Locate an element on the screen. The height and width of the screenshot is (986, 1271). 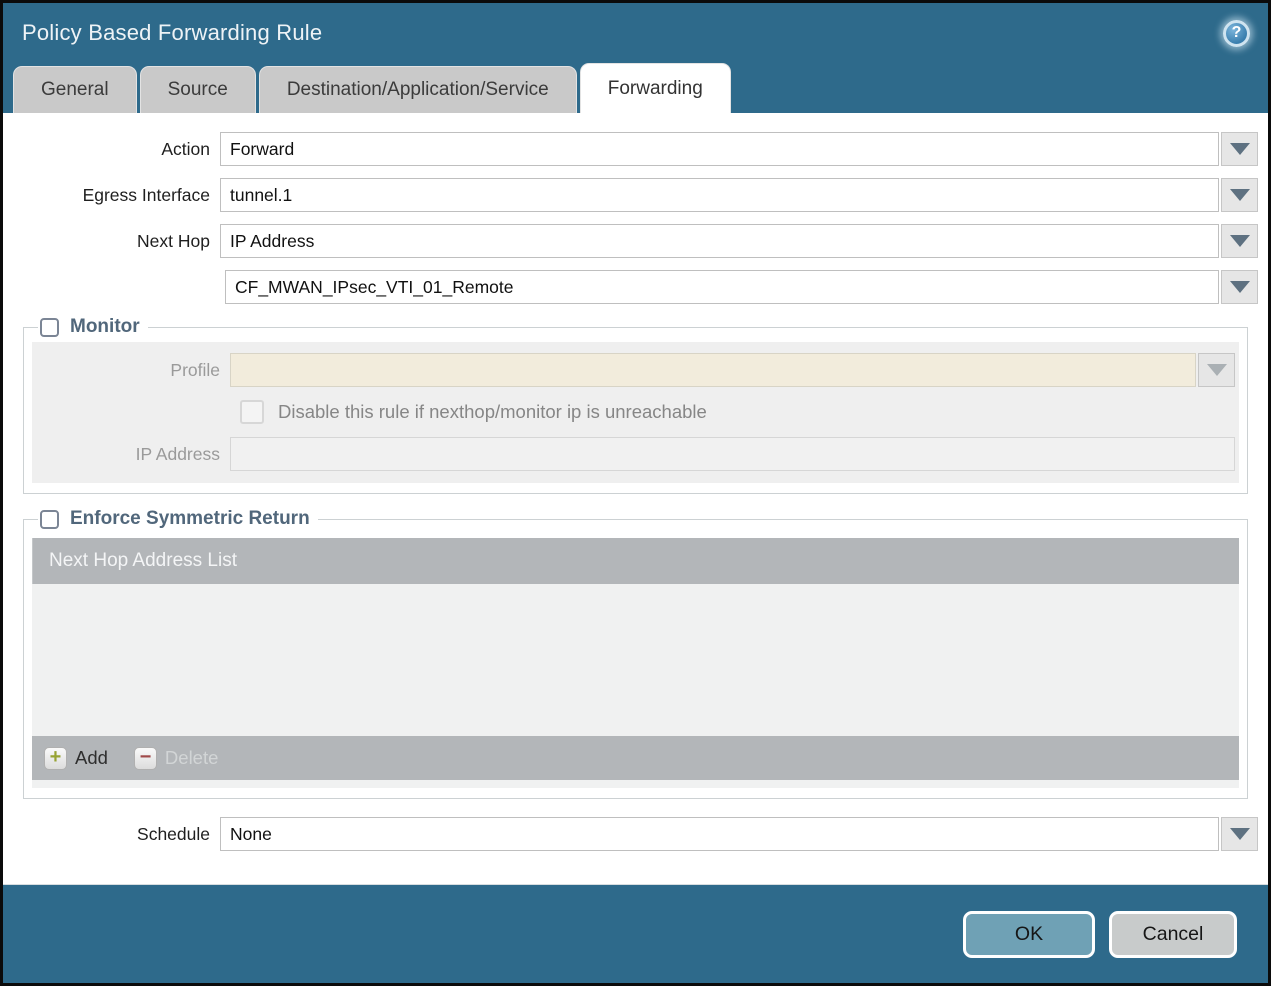
table-bottom-strip is located at coordinates (635, 784).